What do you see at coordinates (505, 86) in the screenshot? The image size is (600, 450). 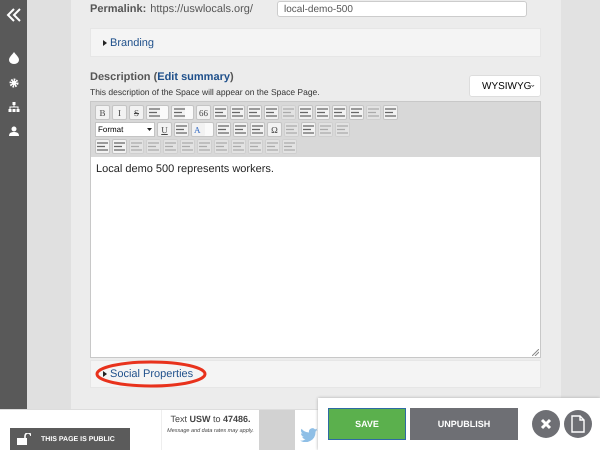 I see `editor-mode-select: WYSIWYG` at bounding box center [505, 86].